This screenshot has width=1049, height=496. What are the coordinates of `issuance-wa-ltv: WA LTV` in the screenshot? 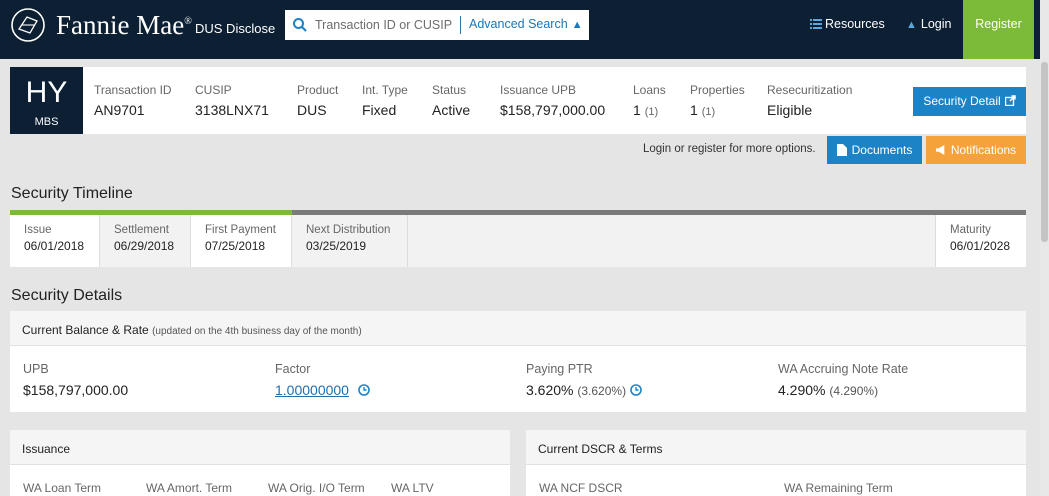 It's located at (412, 488).